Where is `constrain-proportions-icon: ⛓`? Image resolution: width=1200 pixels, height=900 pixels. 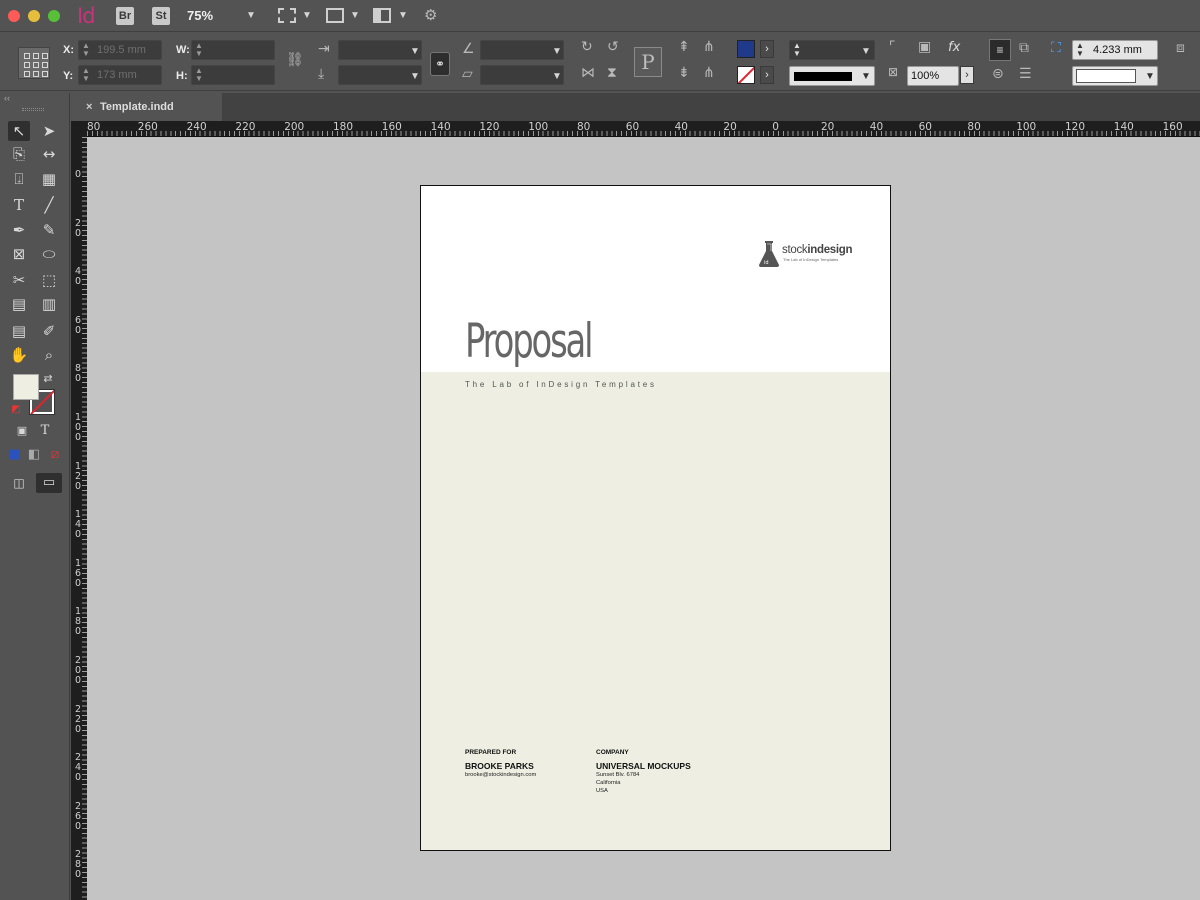
constrain-proportions-icon: ⛓ is located at coordinates (295, 60).